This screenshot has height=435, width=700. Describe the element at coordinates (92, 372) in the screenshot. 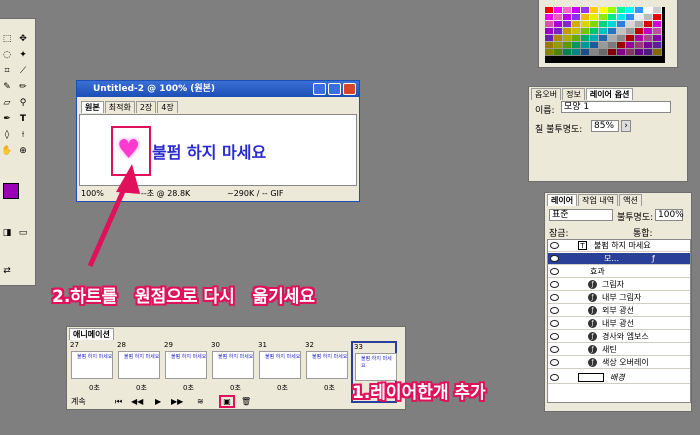

I see `animation-frame: 27 불펌 하지 마세요 0초` at that location.